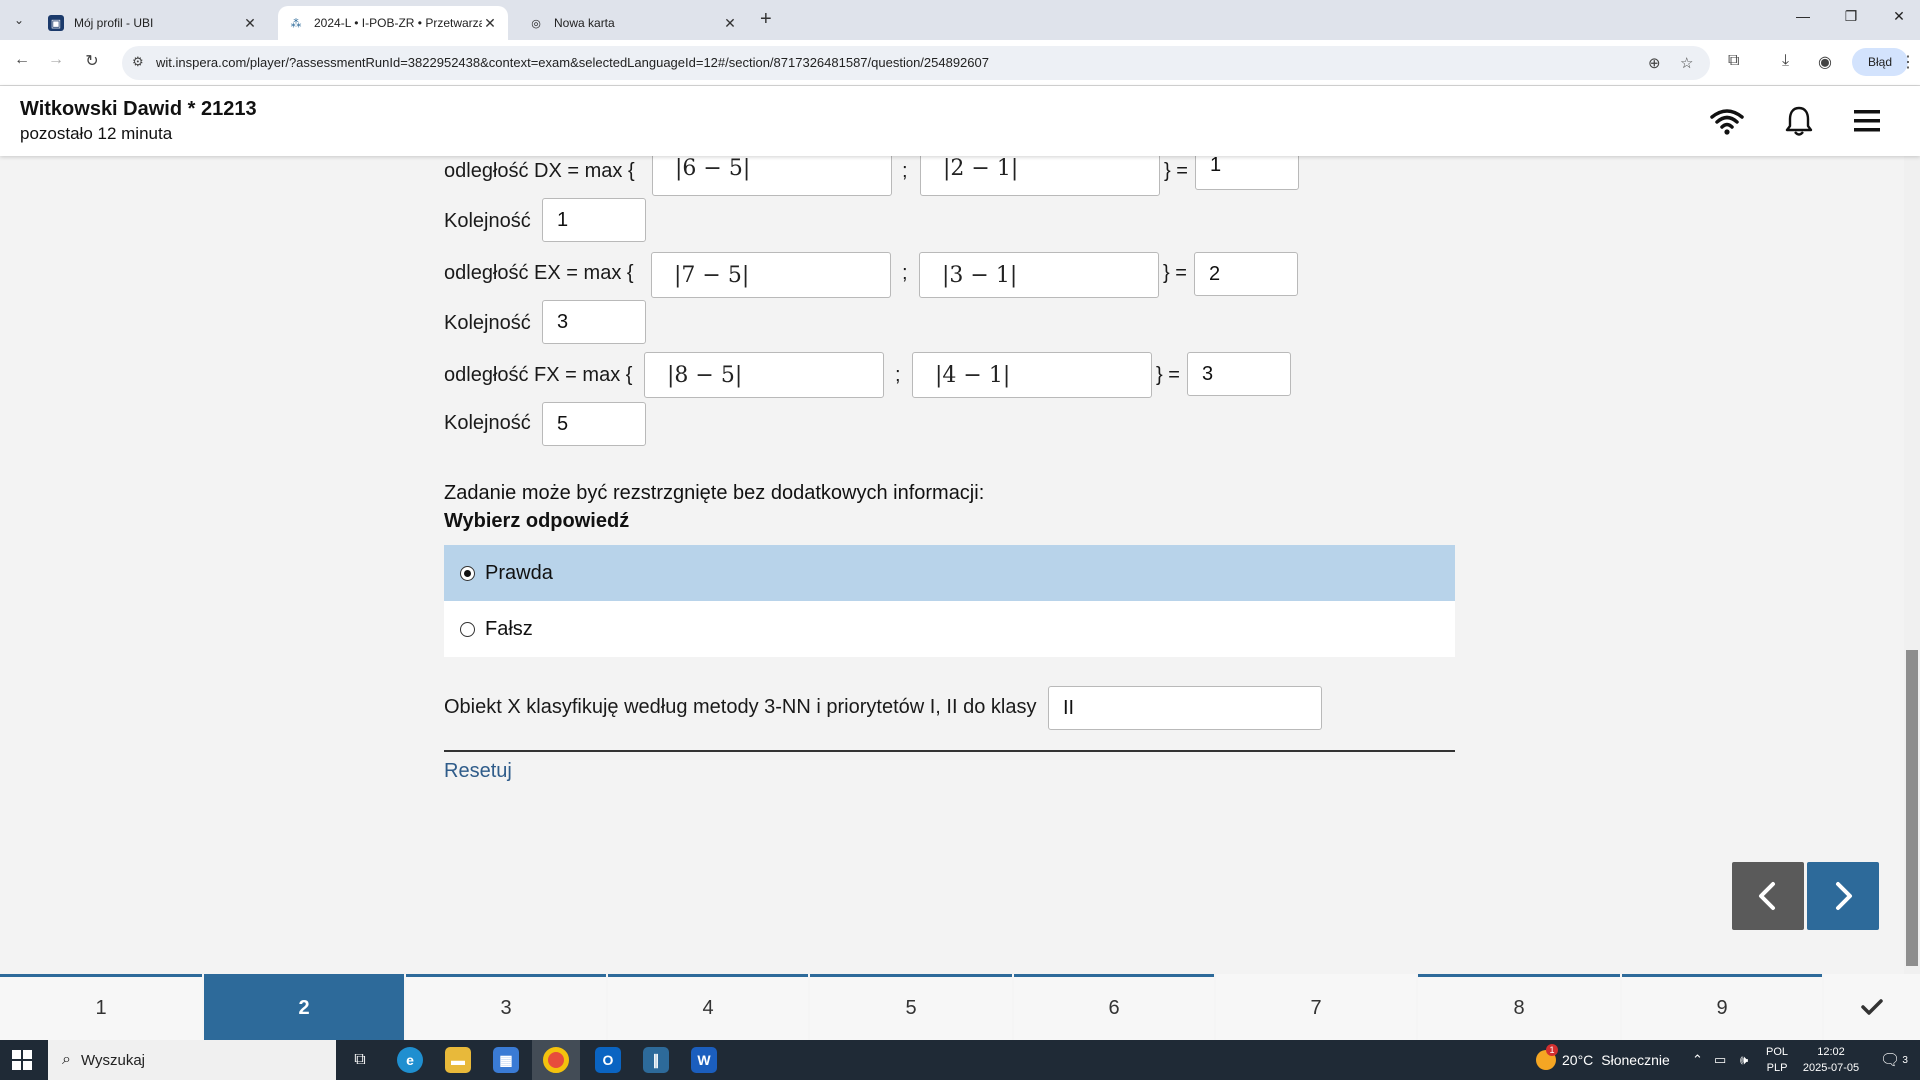 The width and height of the screenshot is (1920, 1080). Describe the element at coordinates (506, 1060) in the screenshot. I see `store-icon: ▦` at that location.